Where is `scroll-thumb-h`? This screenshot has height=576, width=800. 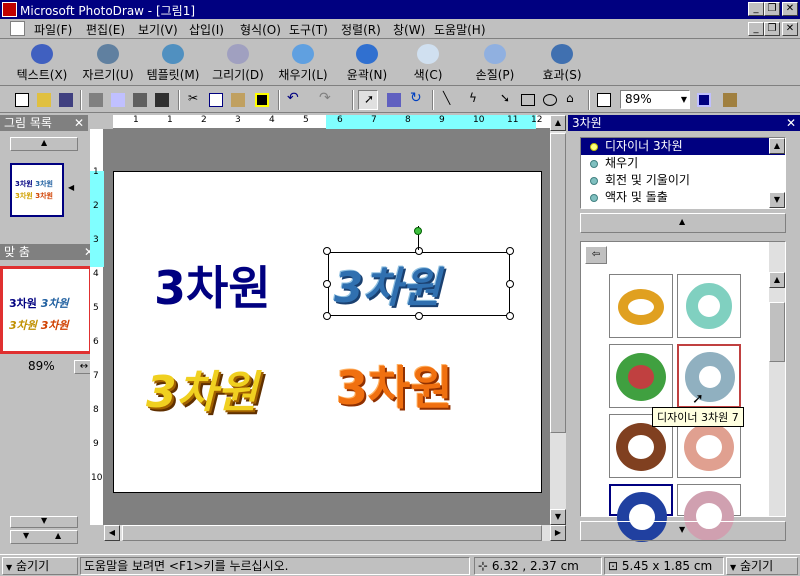 scroll-thumb-h is located at coordinates (332, 533).